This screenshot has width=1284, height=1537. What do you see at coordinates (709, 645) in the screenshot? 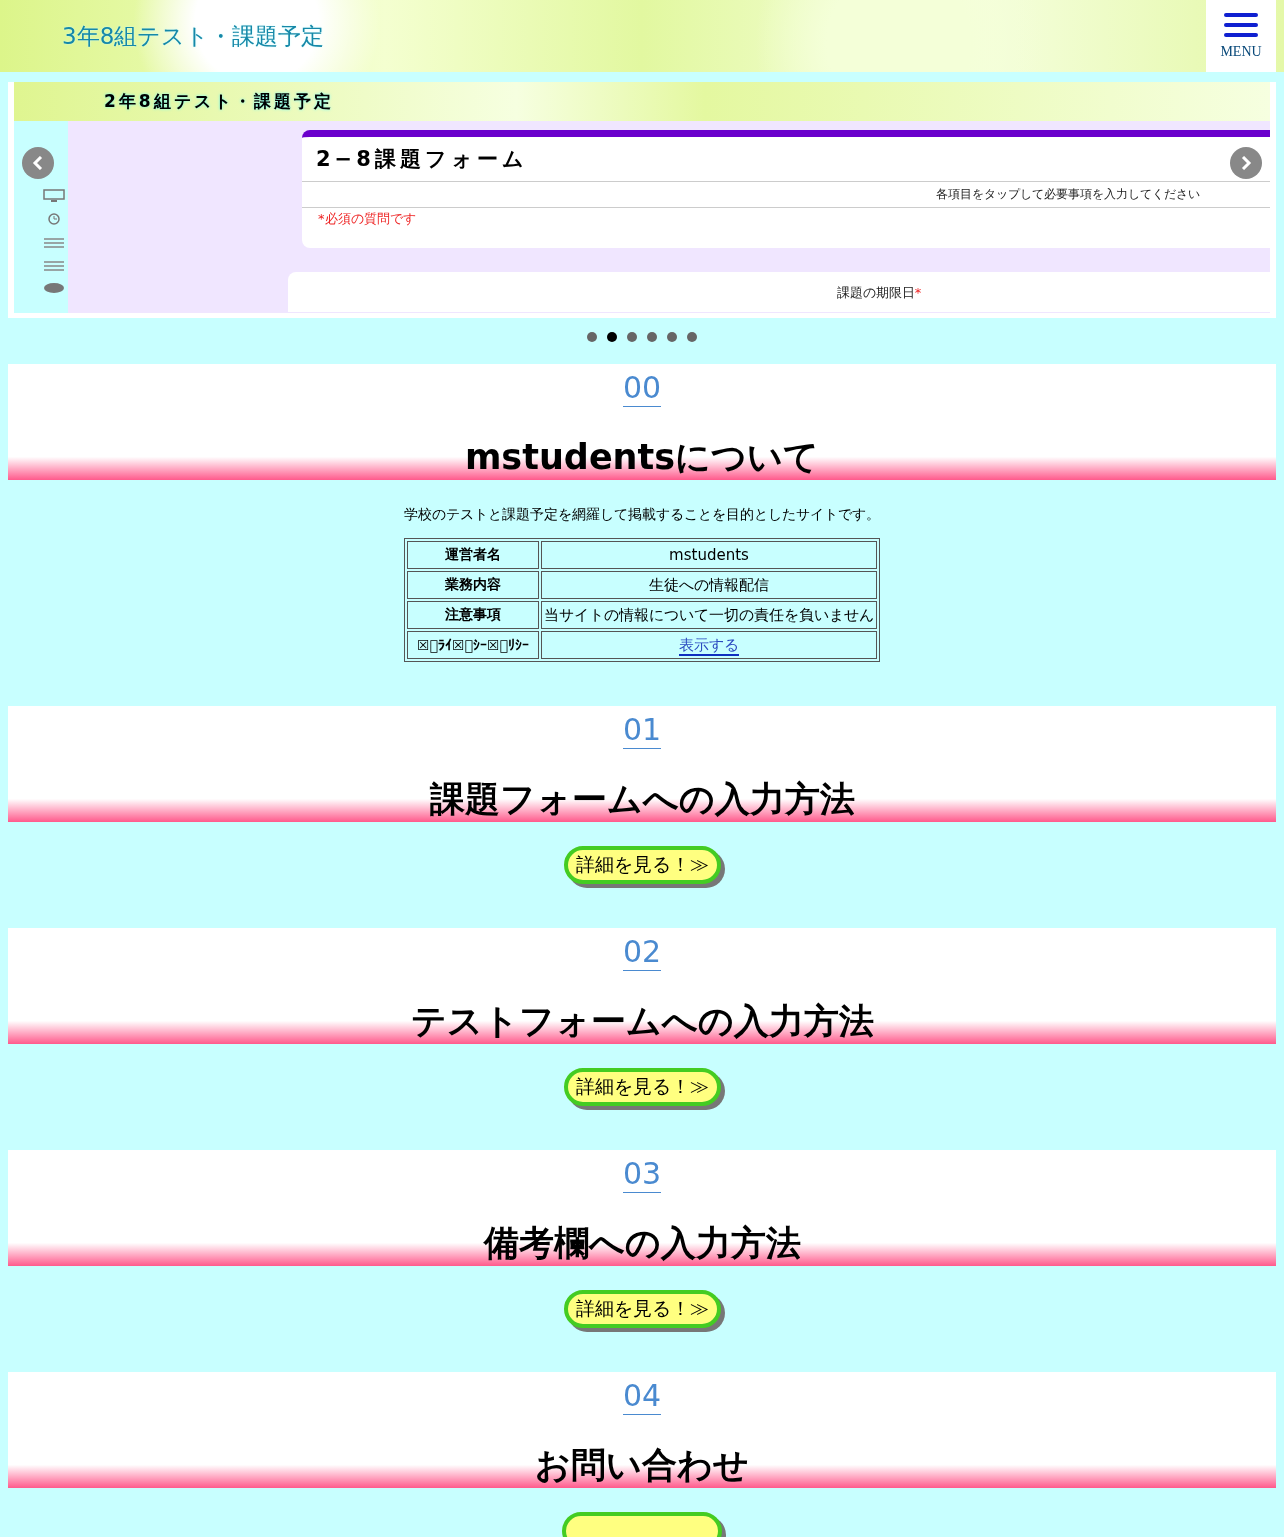
I see `show-link: 表示する` at bounding box center [709, 645].